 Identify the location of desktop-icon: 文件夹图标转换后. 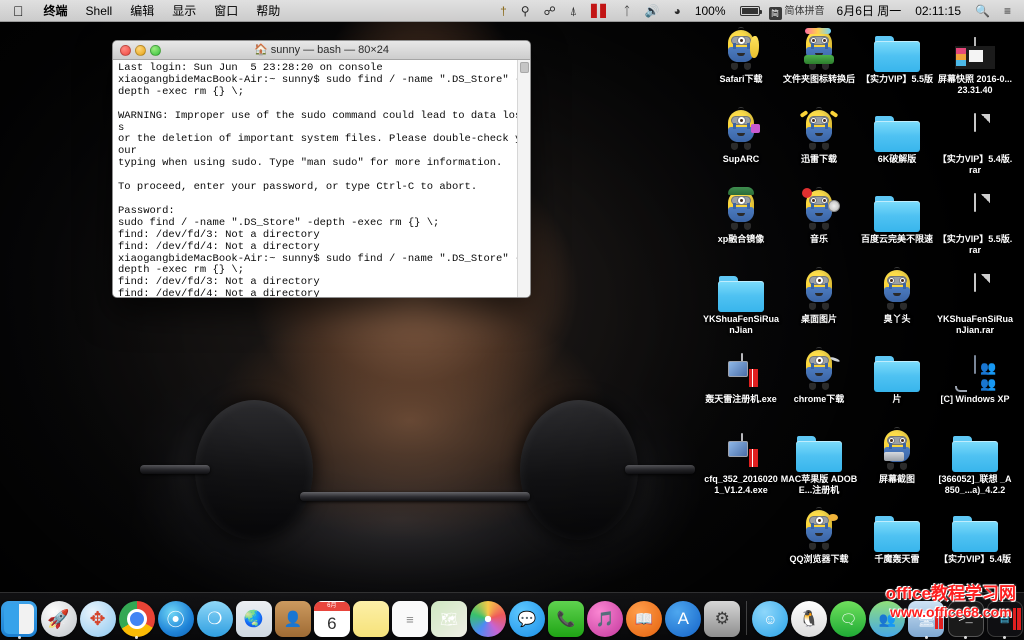
(819, 53).